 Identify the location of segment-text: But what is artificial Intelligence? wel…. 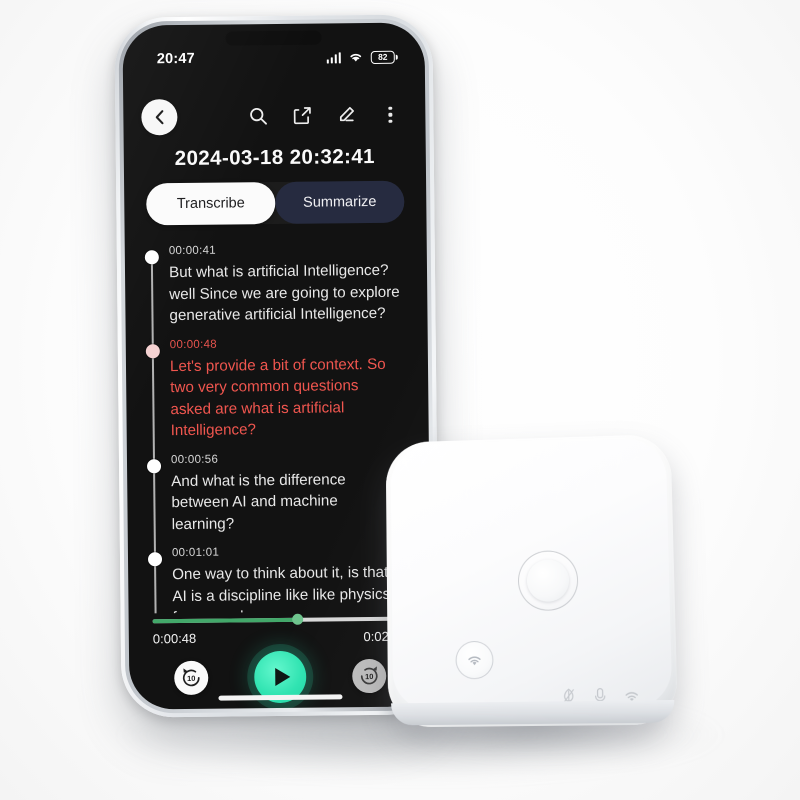
(284, 293).